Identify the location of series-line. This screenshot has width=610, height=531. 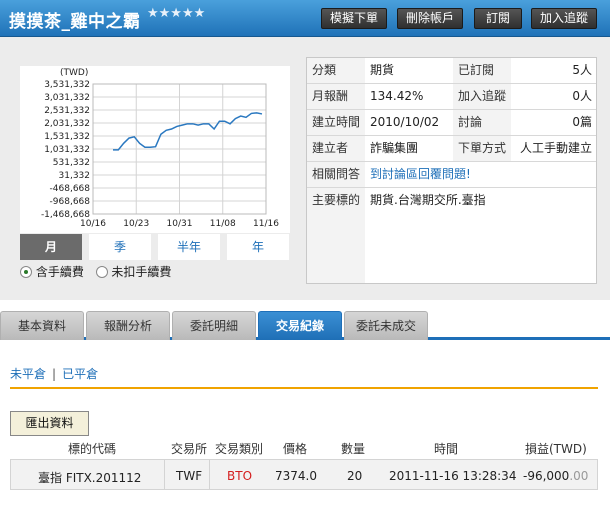
(188, 131).